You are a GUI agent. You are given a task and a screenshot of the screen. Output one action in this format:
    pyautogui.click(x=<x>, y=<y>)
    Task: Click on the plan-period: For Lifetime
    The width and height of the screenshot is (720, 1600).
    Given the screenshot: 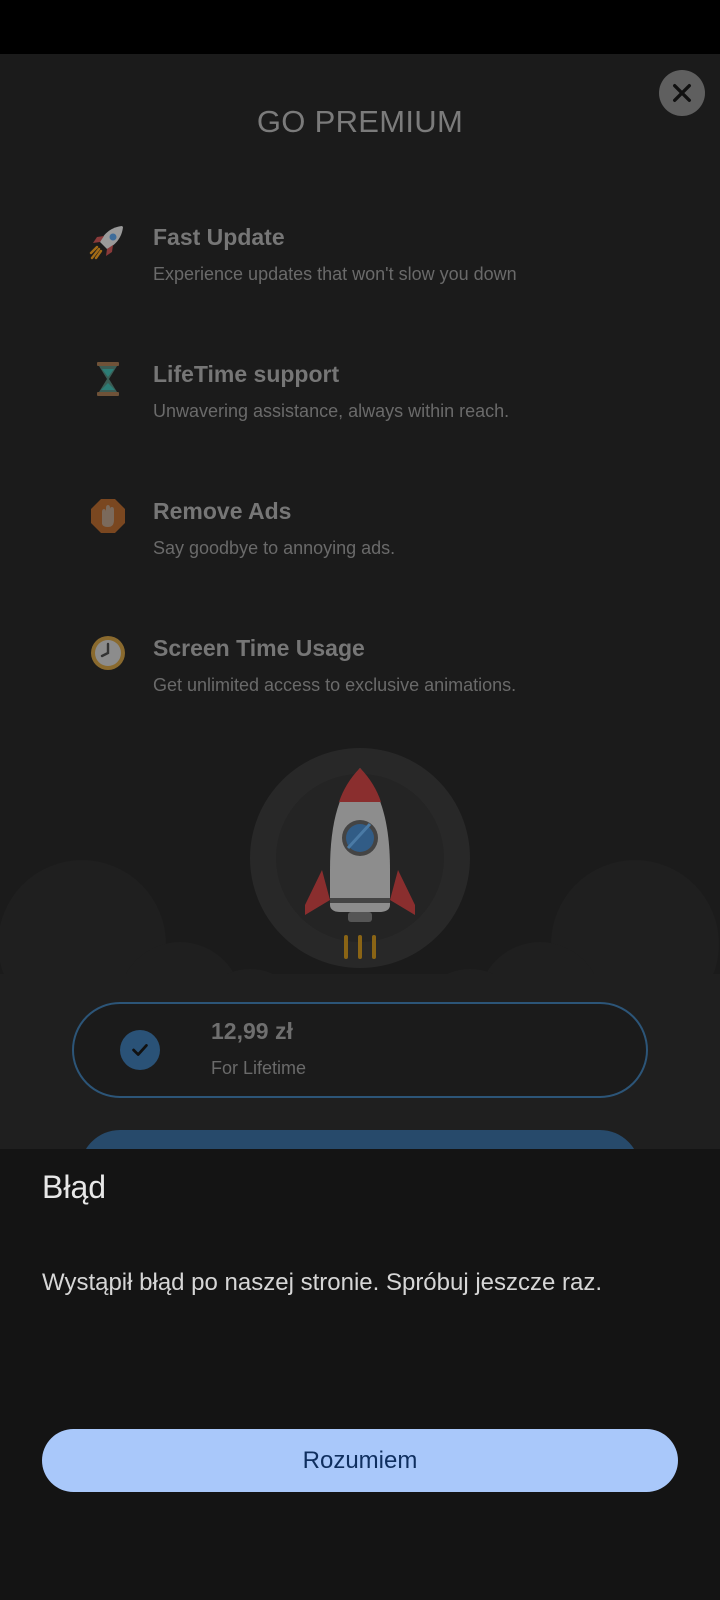 What is the action you would take?
    pyautogui.click(x=259, y=1068)
    